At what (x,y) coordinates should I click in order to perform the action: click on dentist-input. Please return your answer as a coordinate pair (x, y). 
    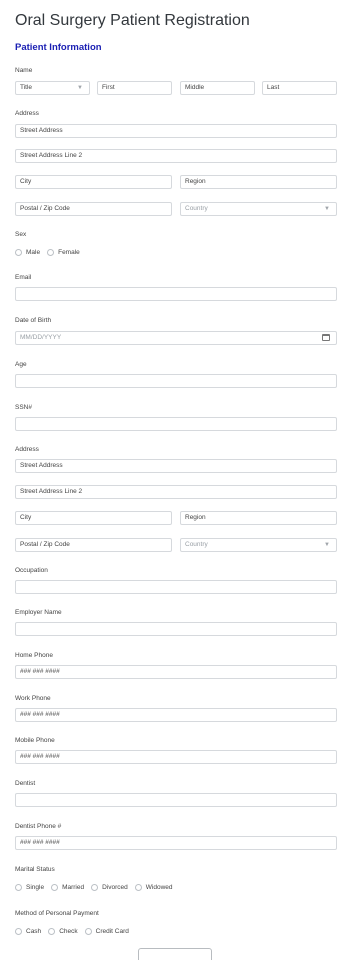
    Looking at the image, I should click on (176, 800).